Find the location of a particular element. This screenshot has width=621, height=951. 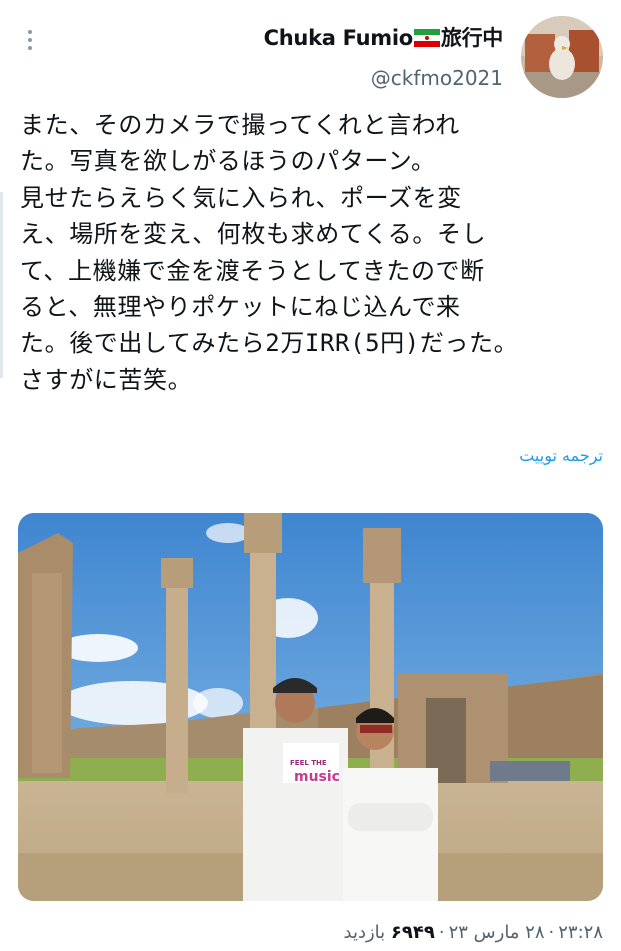

avatar is located at coordinates (562, 57).